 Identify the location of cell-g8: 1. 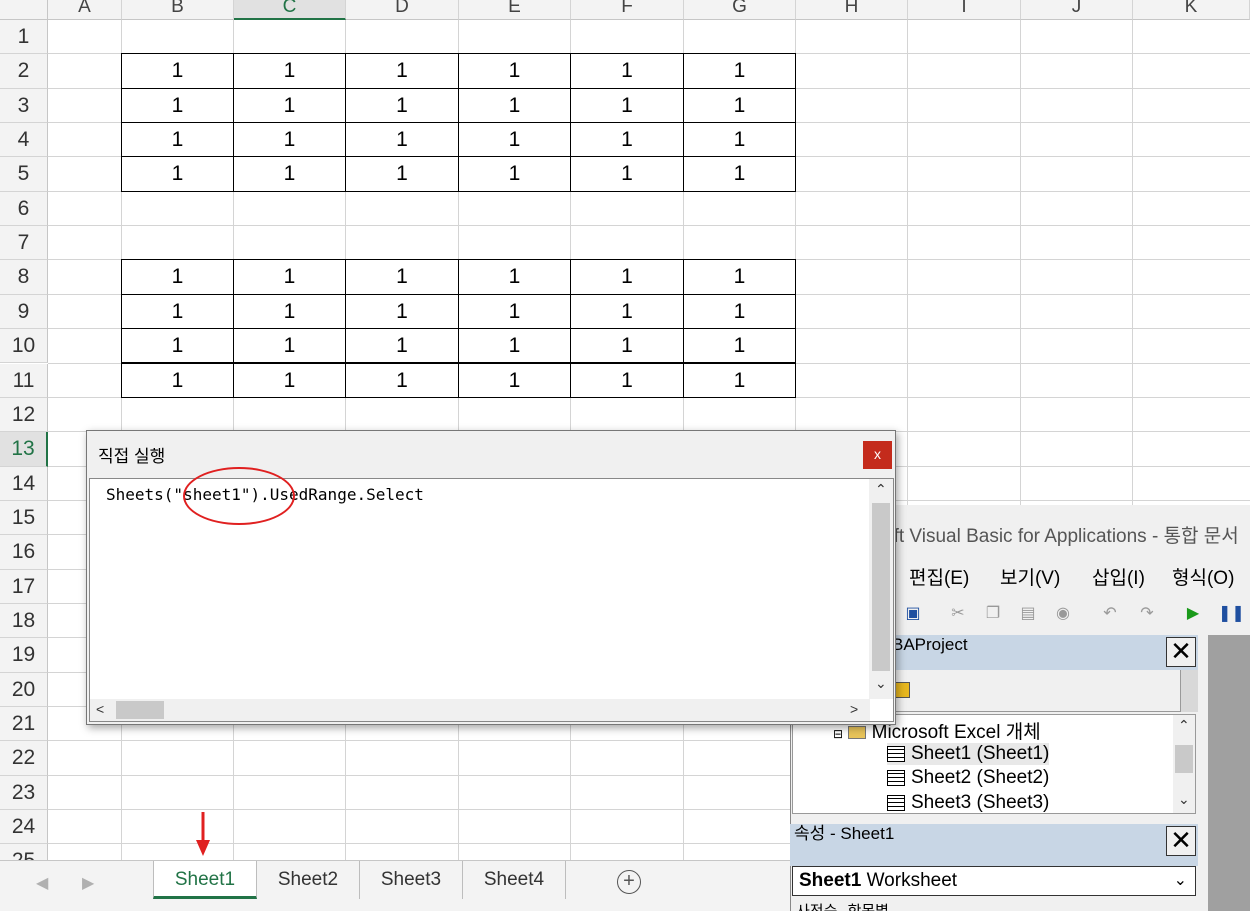
(739, 277).